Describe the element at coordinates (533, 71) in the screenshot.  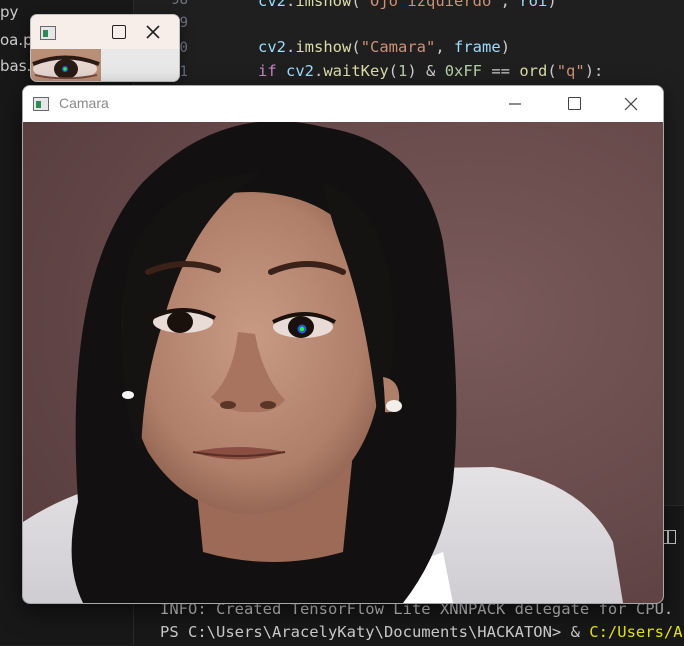
I see `code-token: ord` at that location.